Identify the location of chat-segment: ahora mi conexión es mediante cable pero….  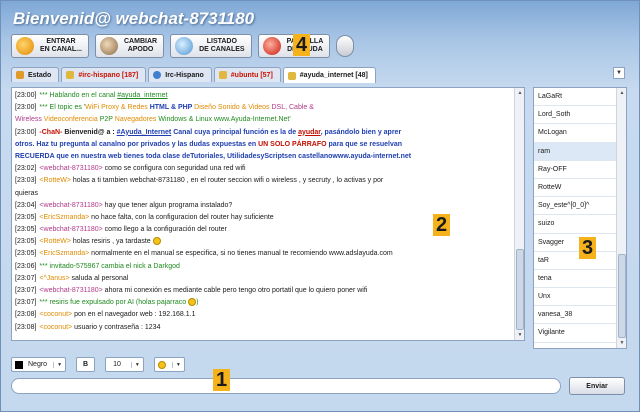
(235, 290).